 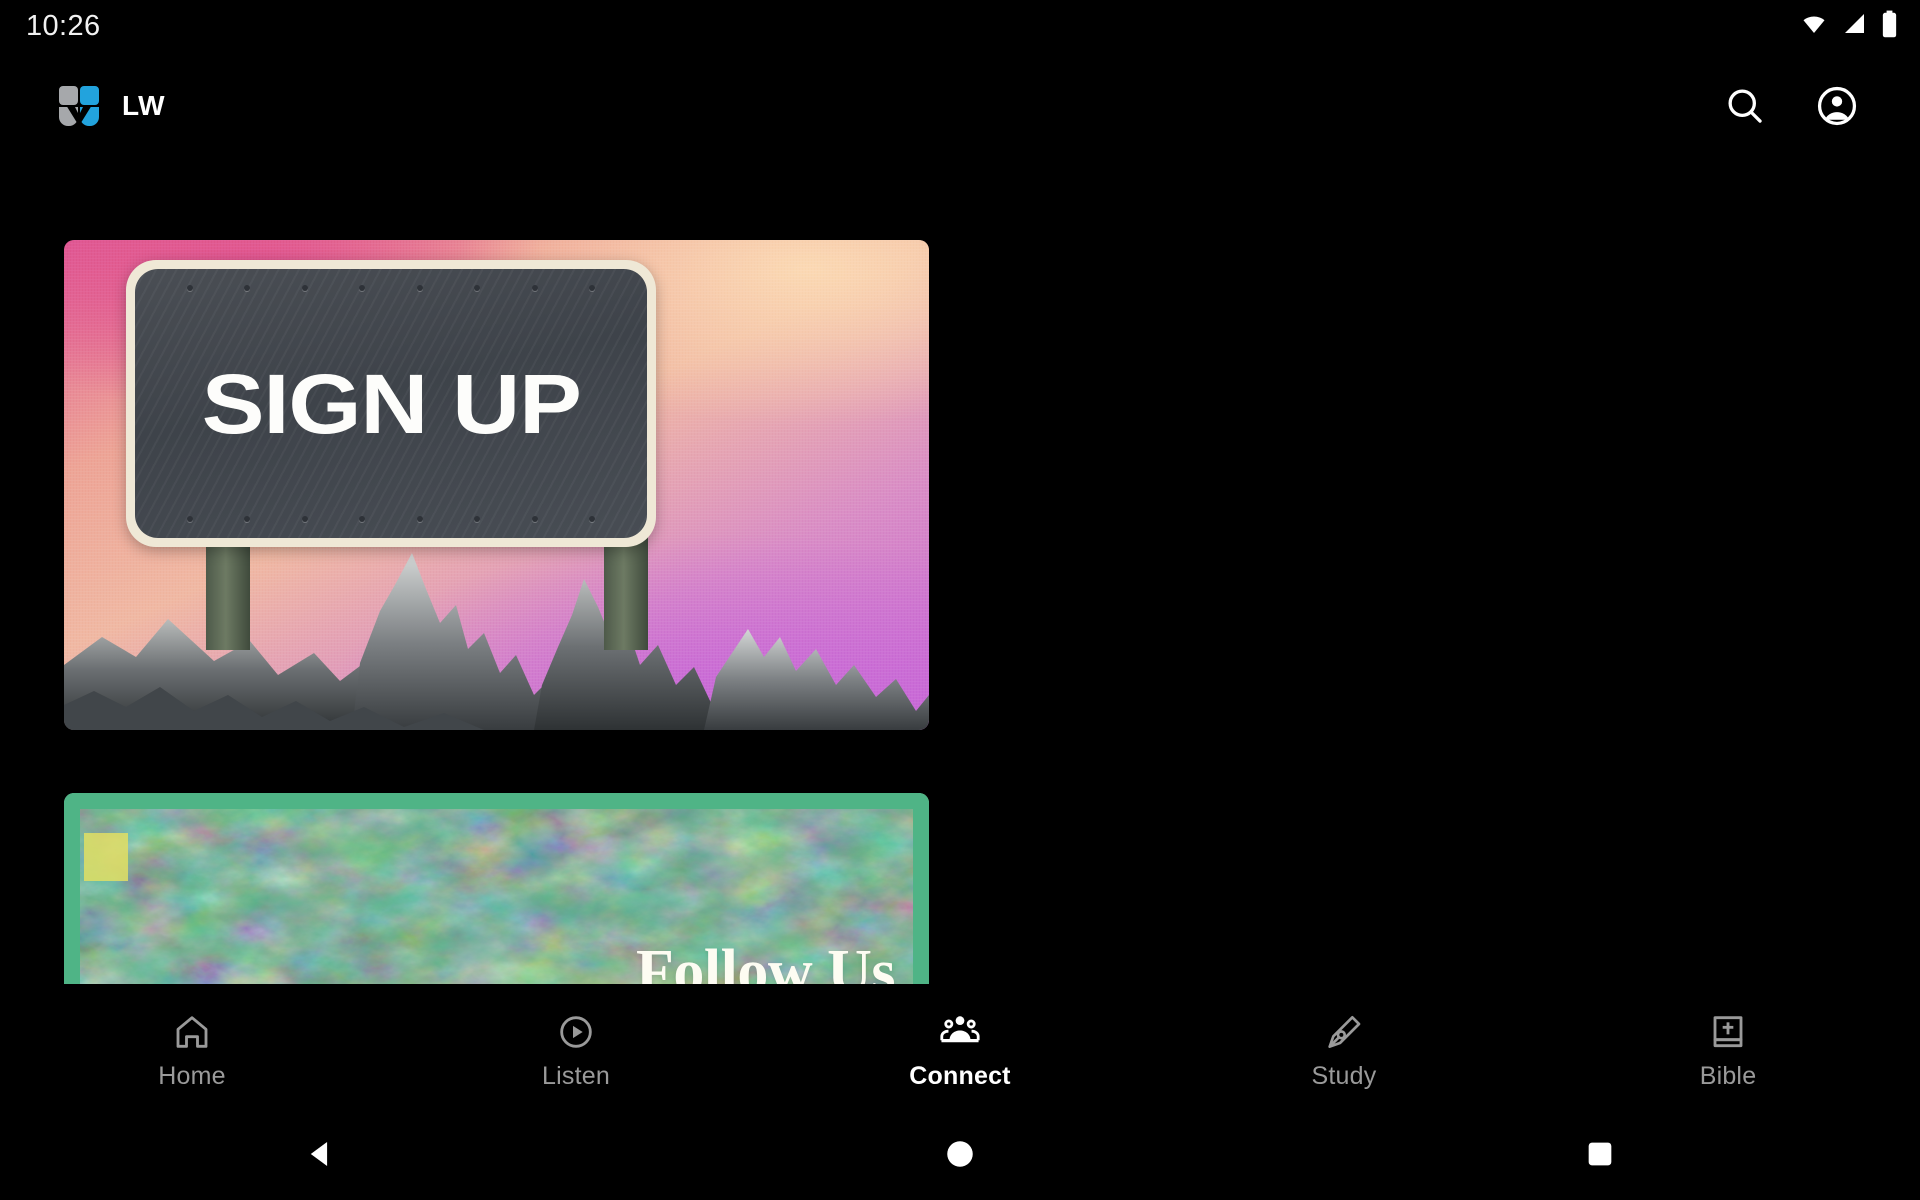 What do you see at coordinates (1728, 1075) in the screenshot?
I see `tab-bible-label: Bible` at bounding box center [1728, 1075].